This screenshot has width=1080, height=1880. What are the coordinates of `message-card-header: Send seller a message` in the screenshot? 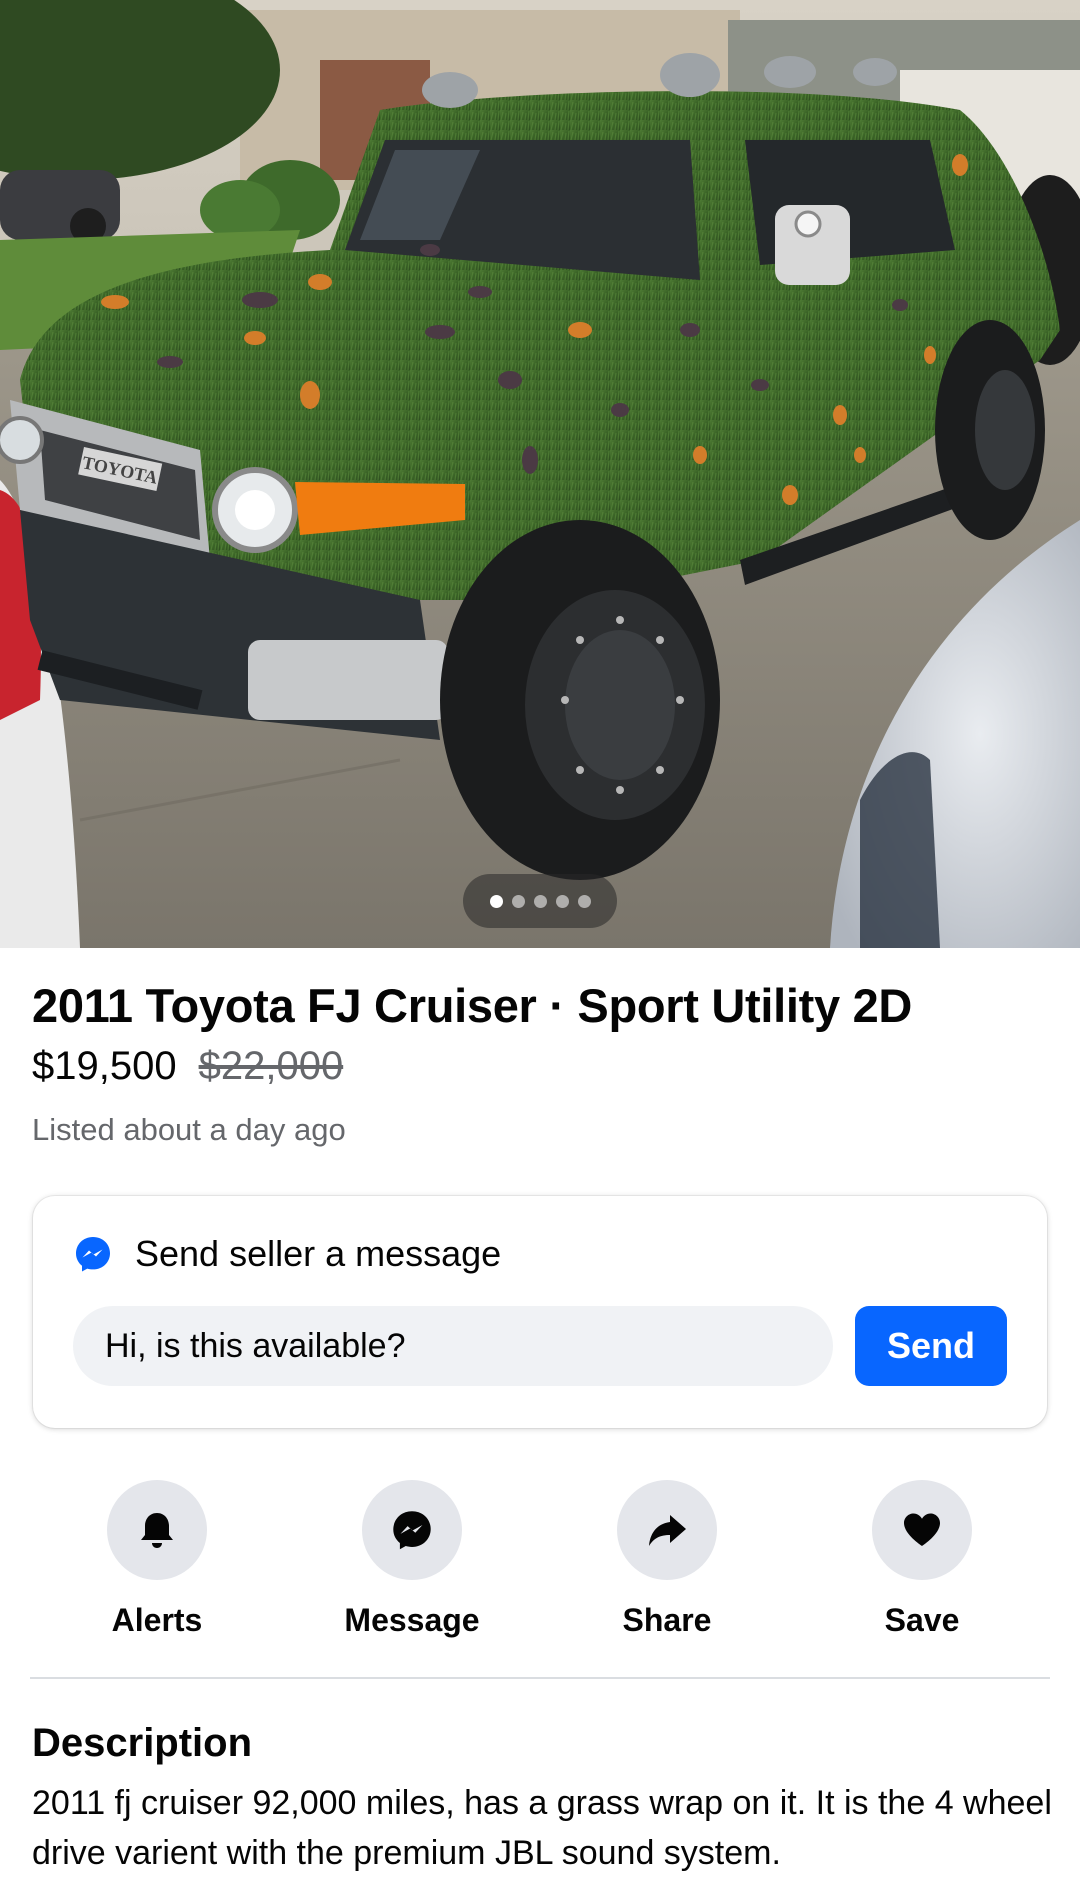 It's located at (287, 1254).